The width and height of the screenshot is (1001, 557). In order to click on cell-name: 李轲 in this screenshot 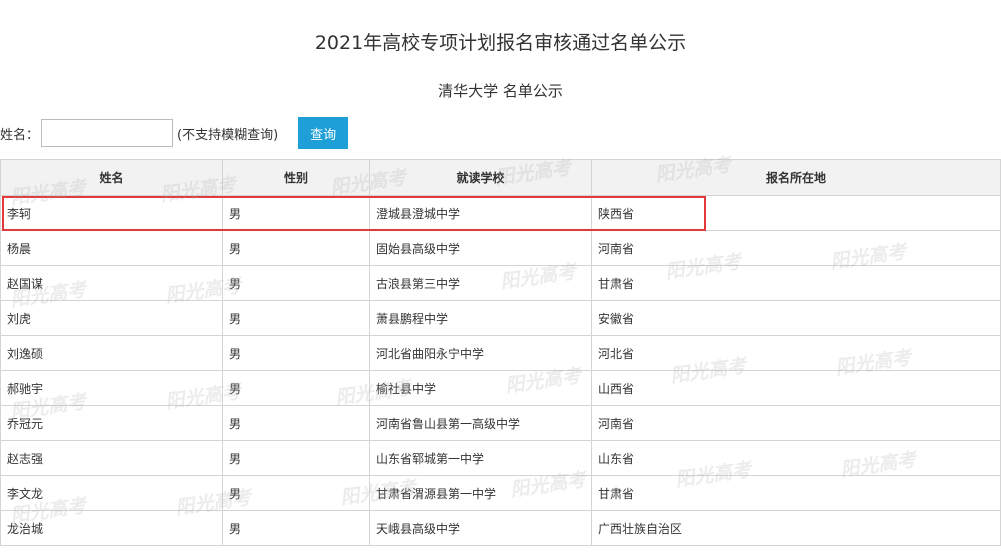, I will do `click(111, 213)`.